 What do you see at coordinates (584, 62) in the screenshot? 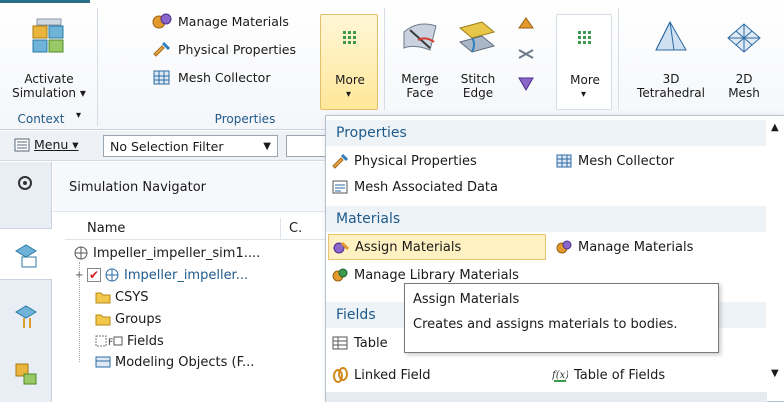
I see `edges-more-button: More ▾` at bounding box center [584, 62].